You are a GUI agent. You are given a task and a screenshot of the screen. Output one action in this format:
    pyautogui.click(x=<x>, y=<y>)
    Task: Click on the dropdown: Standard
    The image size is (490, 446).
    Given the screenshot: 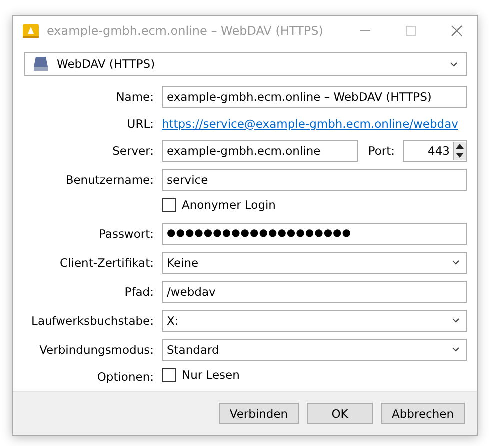 What is the action you would take?
    pyautogui.click(x=314, y=349)
    